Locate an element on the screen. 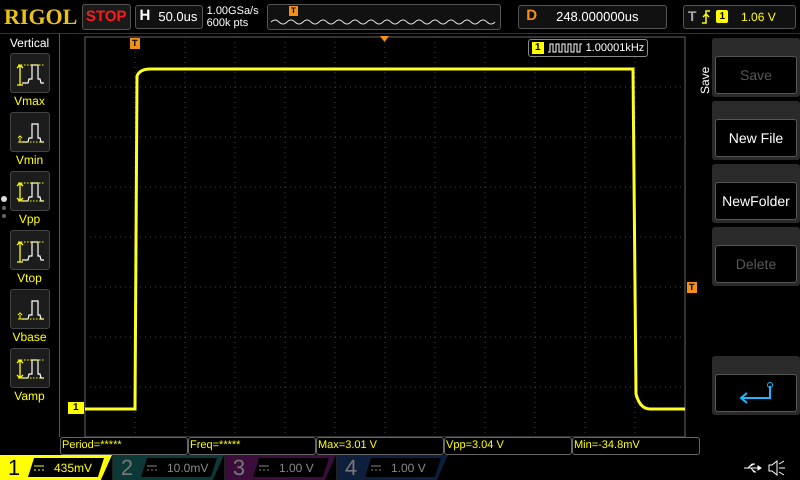 The height and width of the screenshot is (480, 800). delay-panel: D 248.000000us is located at coordinates (593, 16).